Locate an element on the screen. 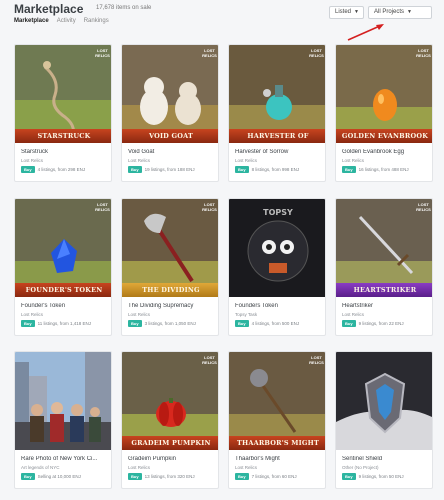 Image resolution: width=444 pixels, height=500 pixels. items-count: 17,678 items on sale is located at coordinates (124, 8).